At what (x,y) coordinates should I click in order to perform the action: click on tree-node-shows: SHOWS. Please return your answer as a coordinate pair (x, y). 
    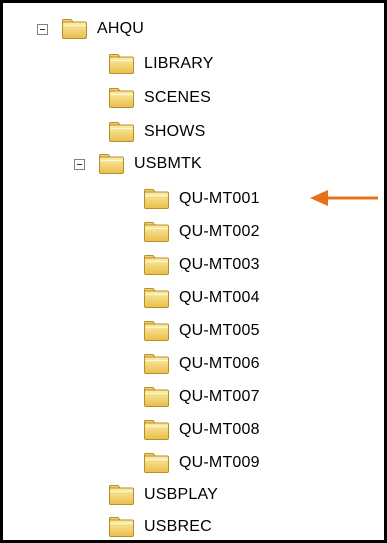
    Looking at the image, I should click on (156, 132).